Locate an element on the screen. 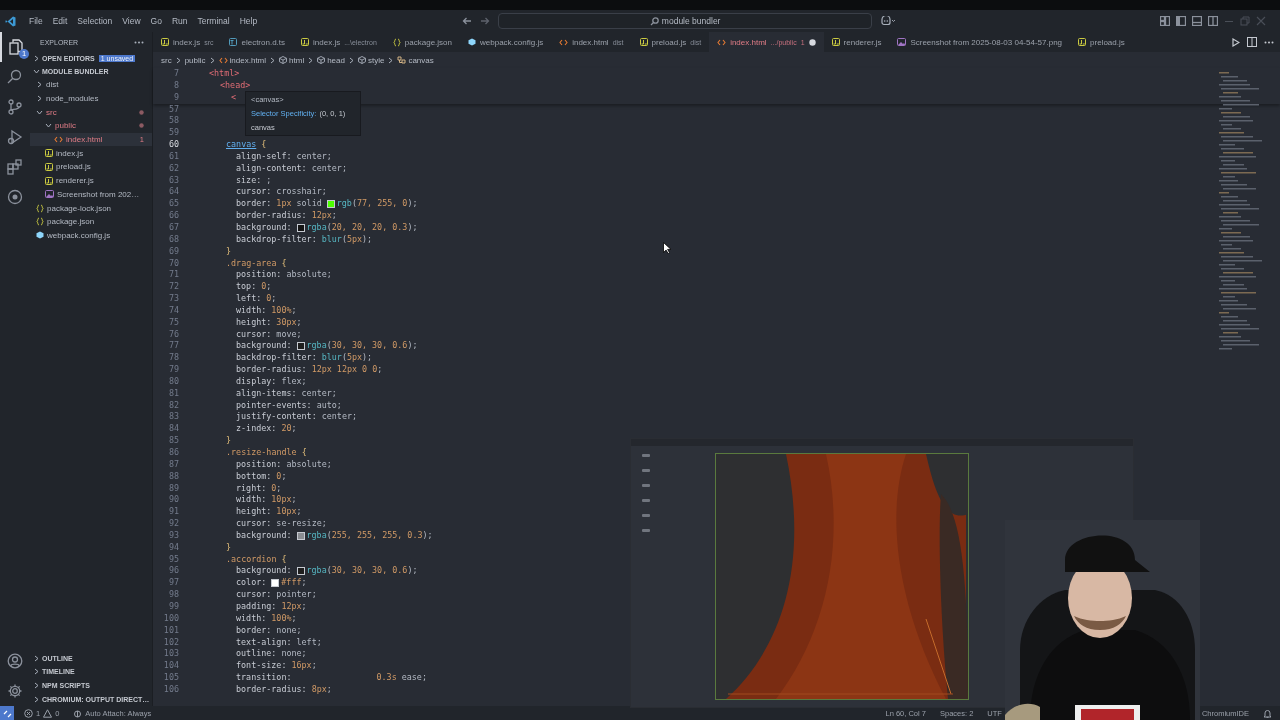 Image resolution: width=1280 pixels, height=720 pixels. remote-button is located at coordinates (7, 713).